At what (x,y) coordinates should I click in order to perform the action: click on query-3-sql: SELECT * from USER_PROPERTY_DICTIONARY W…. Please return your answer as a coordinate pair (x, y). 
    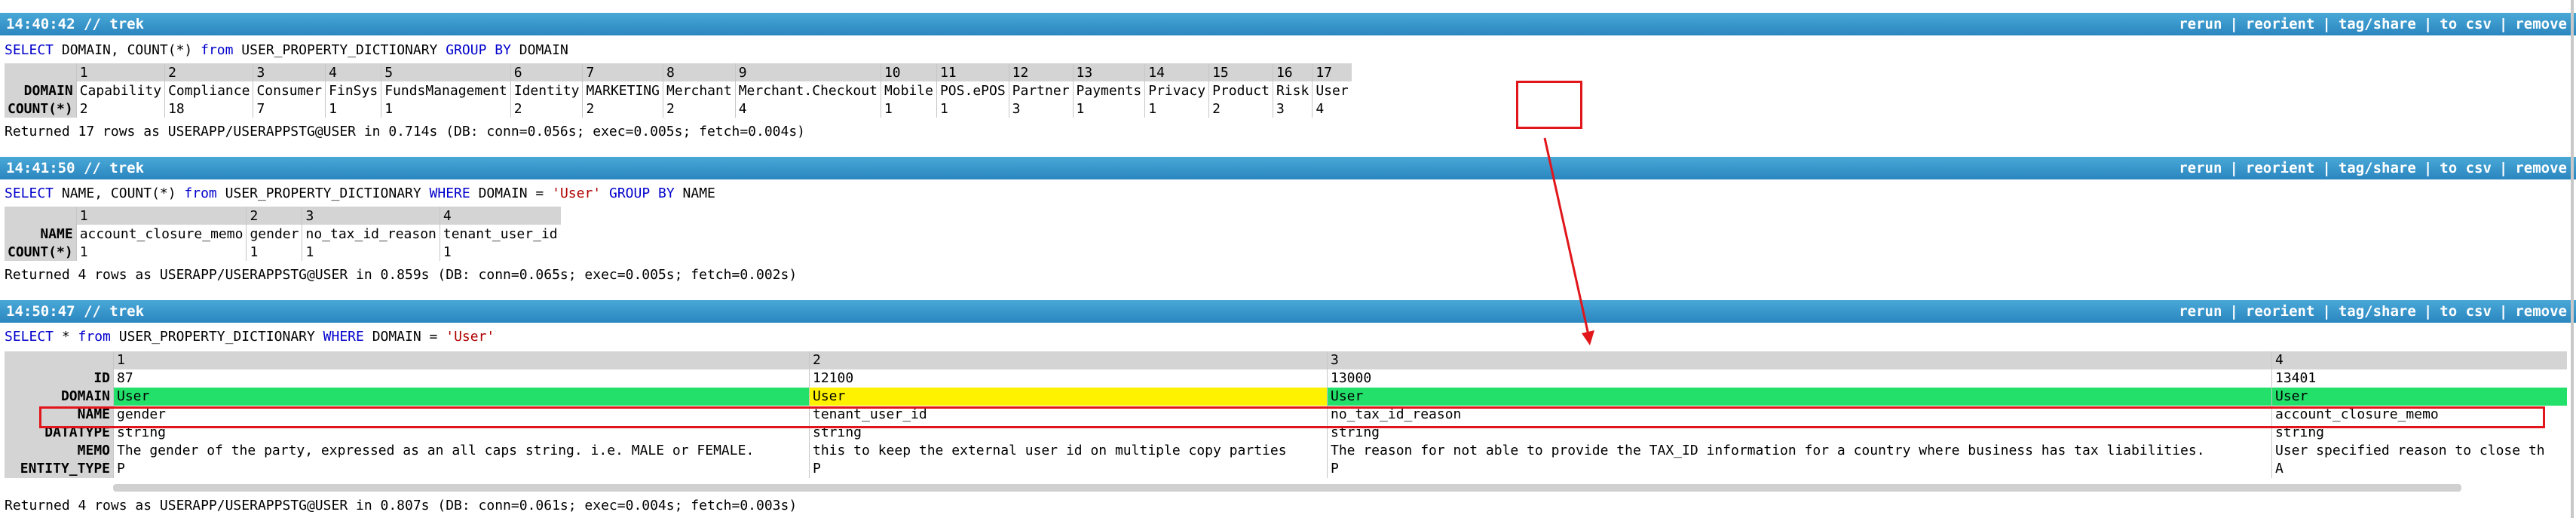
    Looking at the image, I should click on (250, 337).